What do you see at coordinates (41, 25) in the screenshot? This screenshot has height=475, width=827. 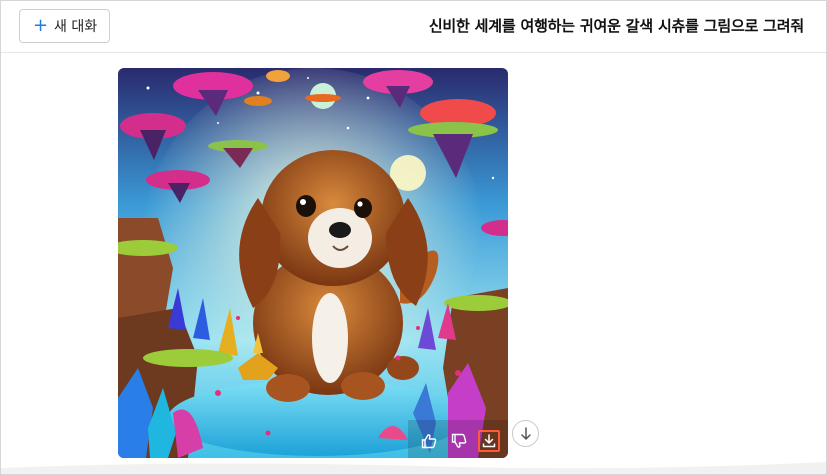 I see `plus-icon: +` at bounding box center [41, 25].